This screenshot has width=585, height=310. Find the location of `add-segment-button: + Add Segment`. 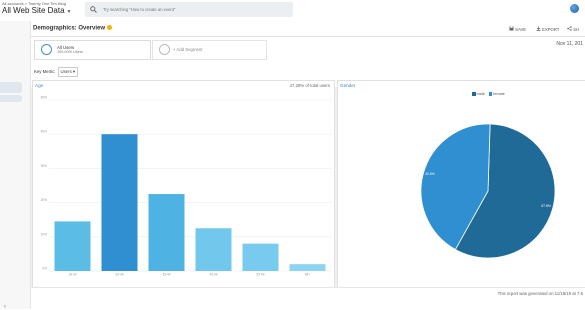

add-segment-button: + Add Segment is located at coordinates (209, 50).